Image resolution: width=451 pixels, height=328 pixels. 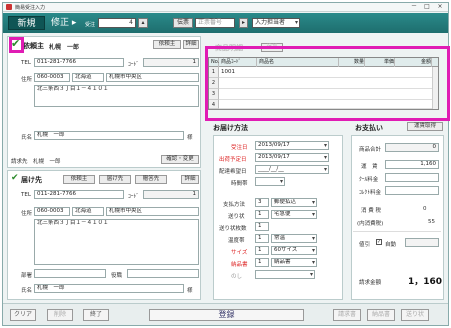 I want to click on title-bar: 簡易受注入力 － □ ×, so click(x=225, y=7).